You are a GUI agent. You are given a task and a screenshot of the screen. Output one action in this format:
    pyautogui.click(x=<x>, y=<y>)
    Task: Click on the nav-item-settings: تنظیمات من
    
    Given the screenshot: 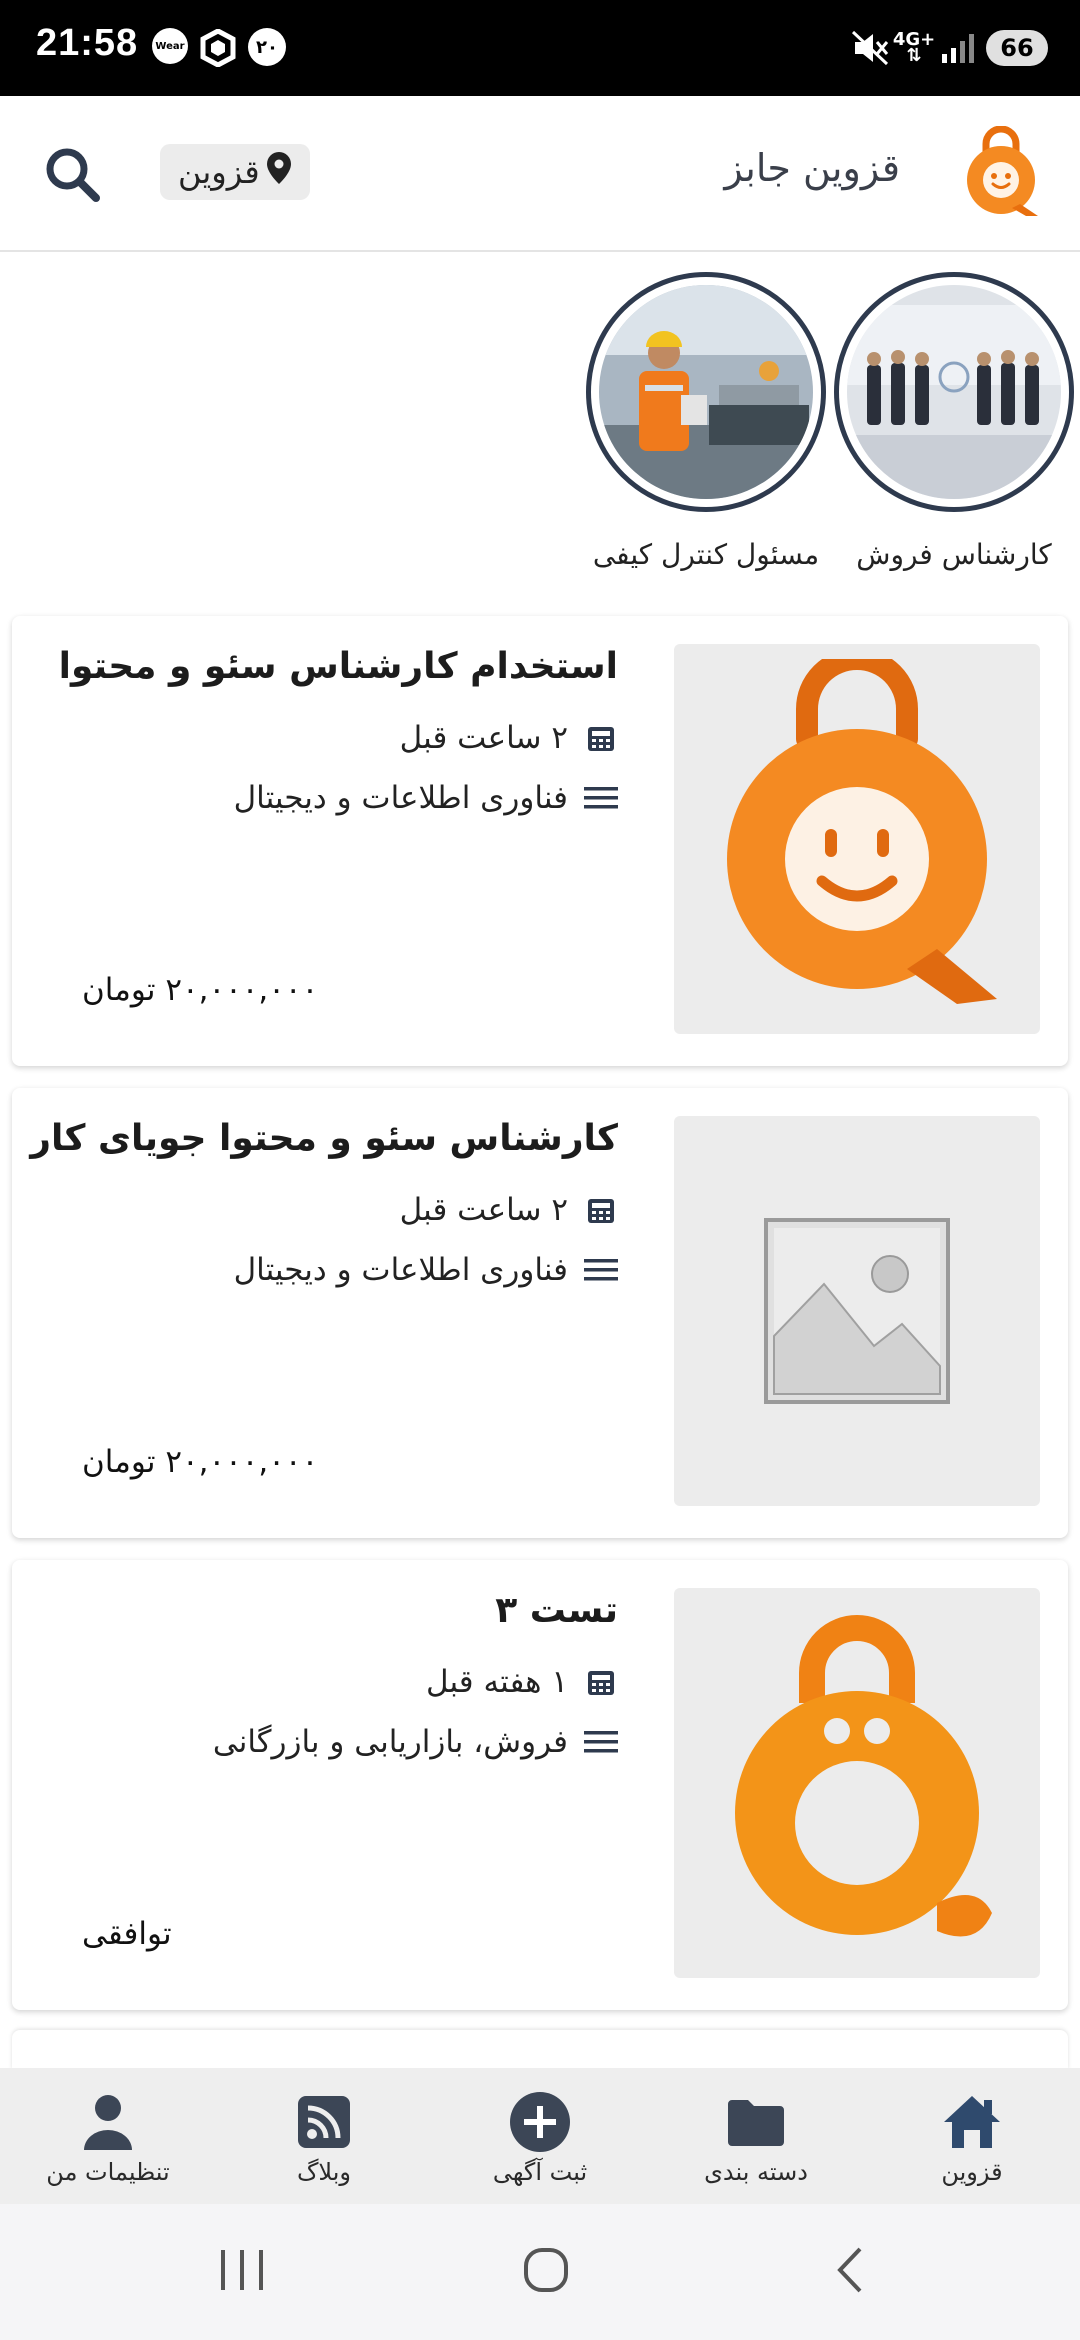 What is the action you would take?
    pyautogui.click(x=108, y=2136)
    